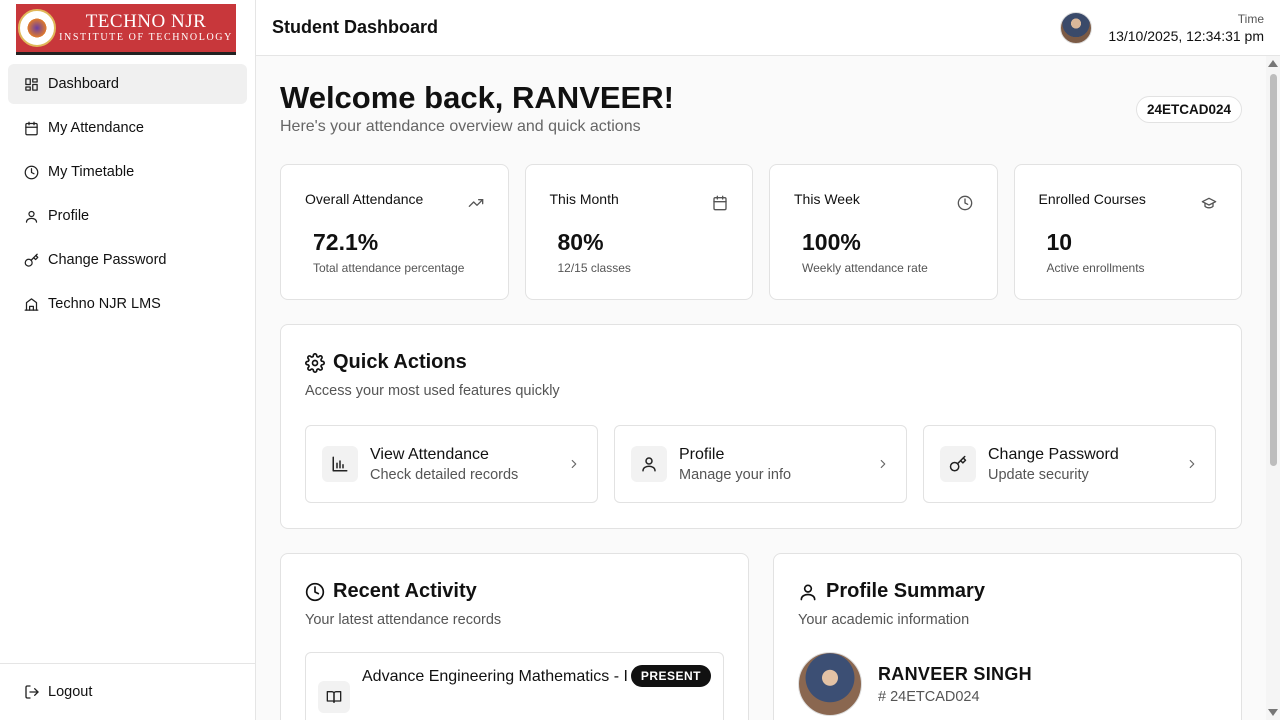 The width and height of the screenshot is (1280, 720). I want to click on profile-id: # 24ETCAD024, so click(955, 697).